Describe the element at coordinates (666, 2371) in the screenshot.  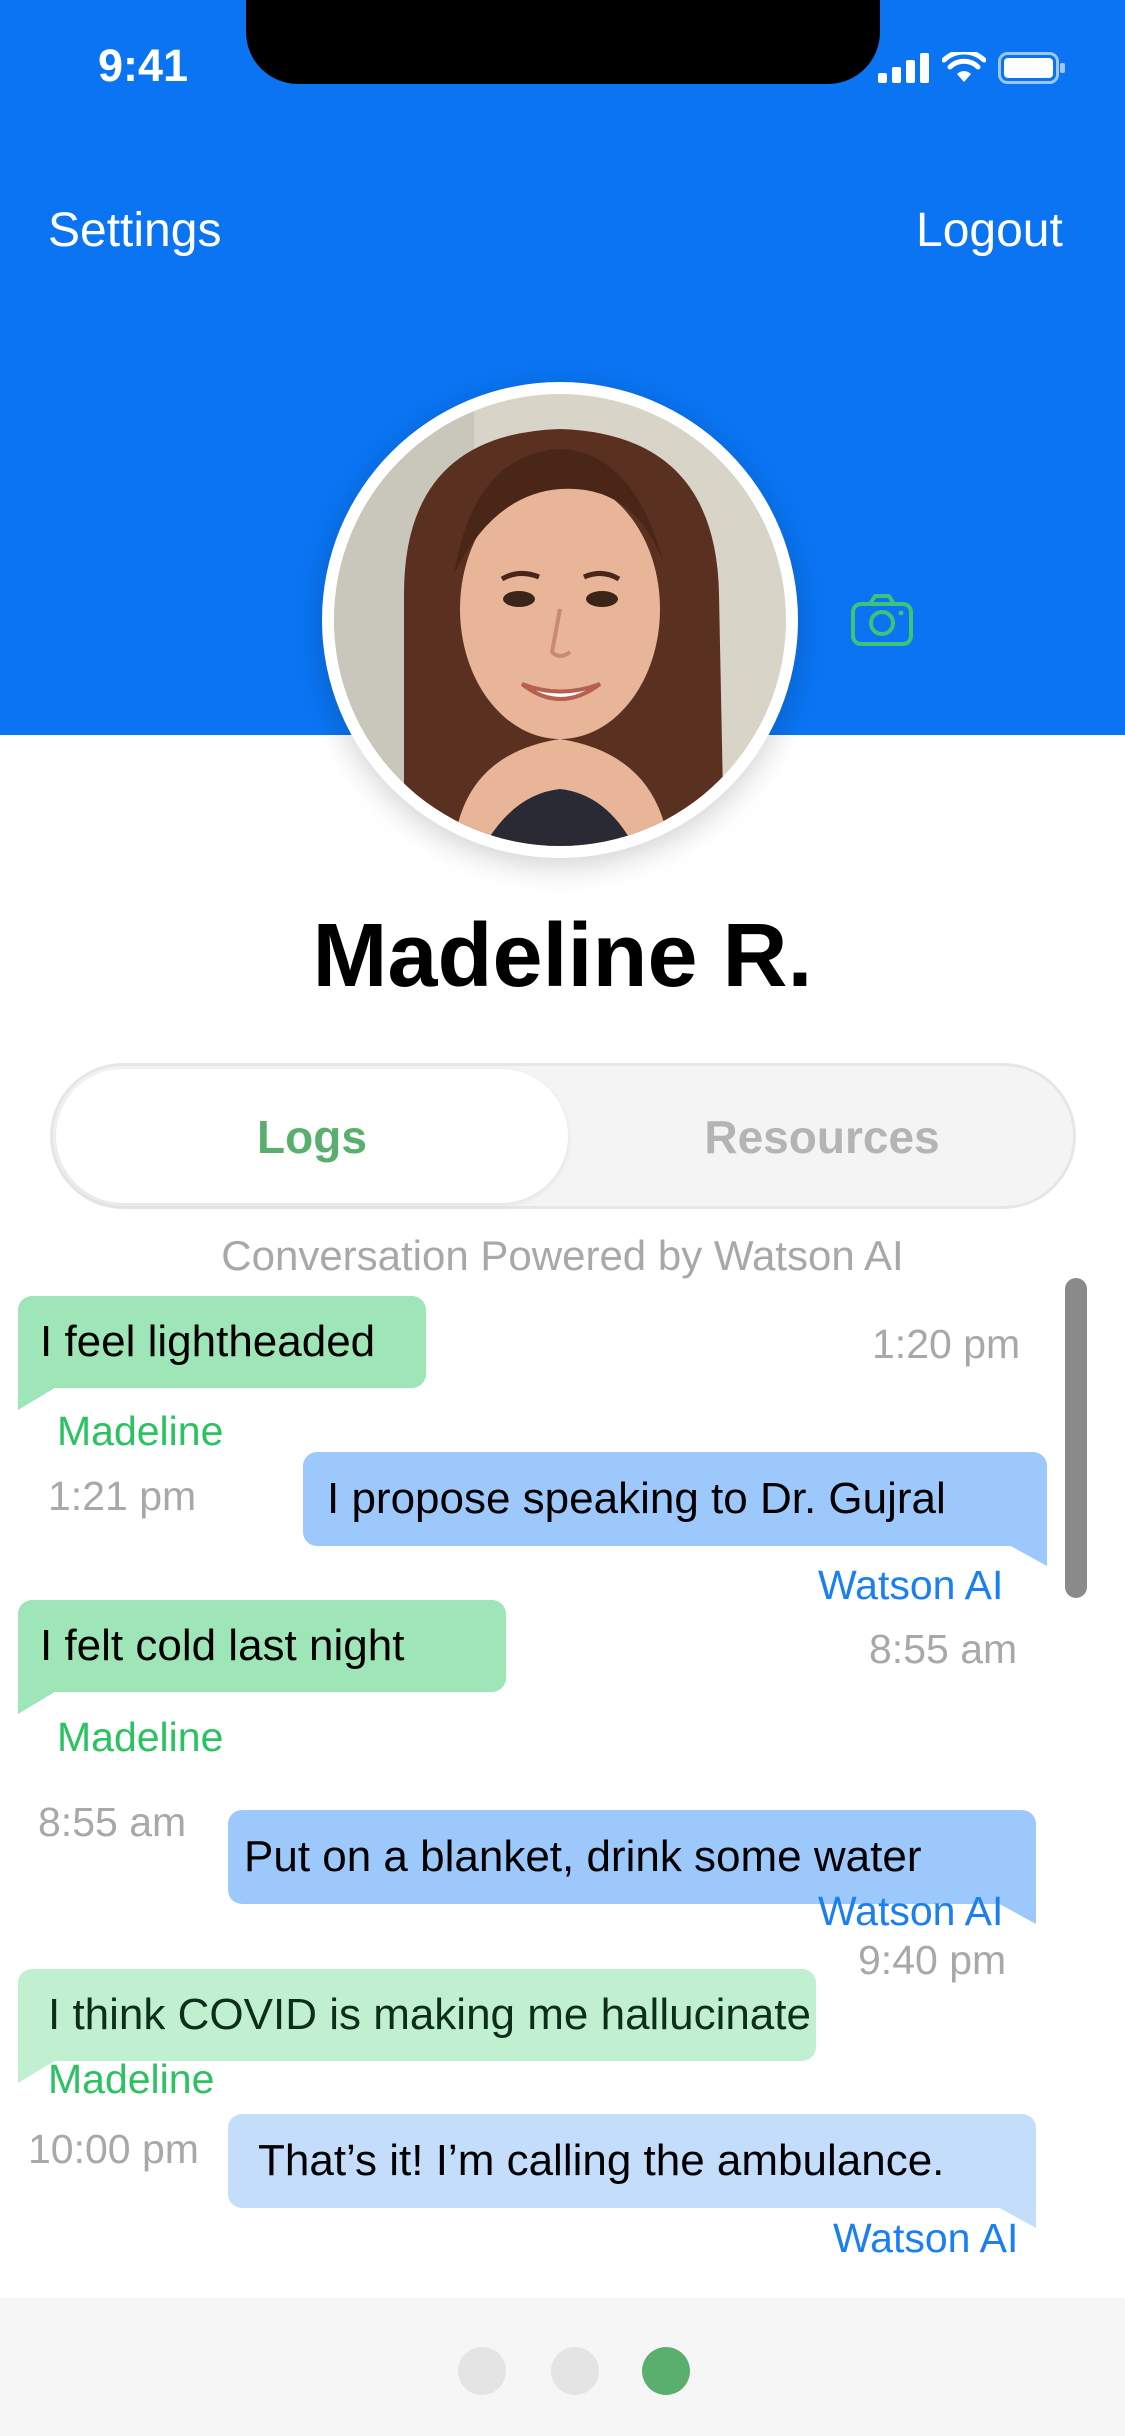
I see `page-dot-3-active` at that location.